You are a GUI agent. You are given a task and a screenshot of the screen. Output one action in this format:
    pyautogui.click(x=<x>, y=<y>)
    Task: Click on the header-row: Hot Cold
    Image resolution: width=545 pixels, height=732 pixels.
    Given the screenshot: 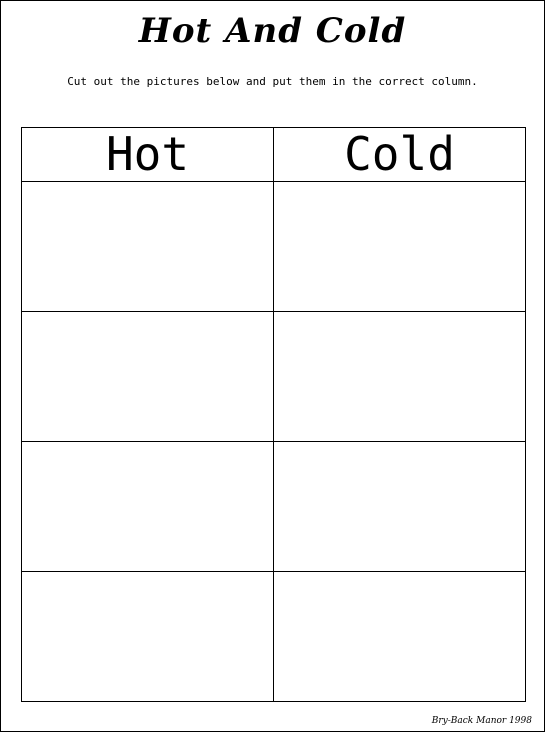 What is the action you would take?
    pyautogui.click(x=273, y=154)
    